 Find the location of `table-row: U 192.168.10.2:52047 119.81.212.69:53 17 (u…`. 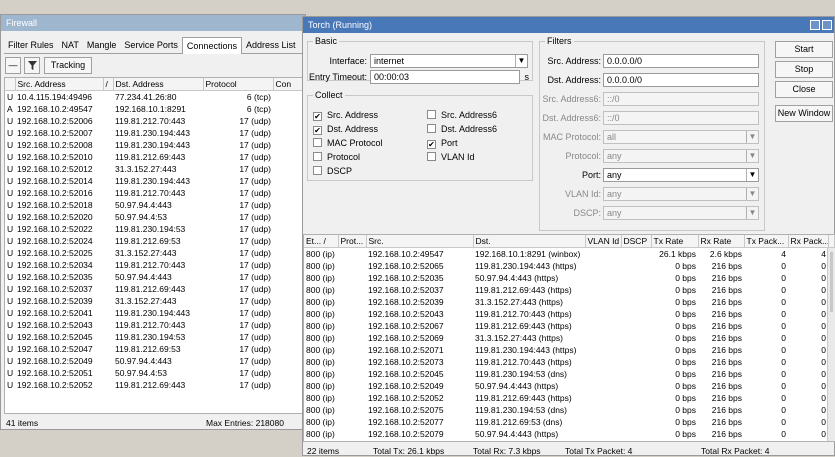

table-row: U 192.168.10.2:52047 119.81.212.69:53 17 (u… is located at coordinates (154, 349).